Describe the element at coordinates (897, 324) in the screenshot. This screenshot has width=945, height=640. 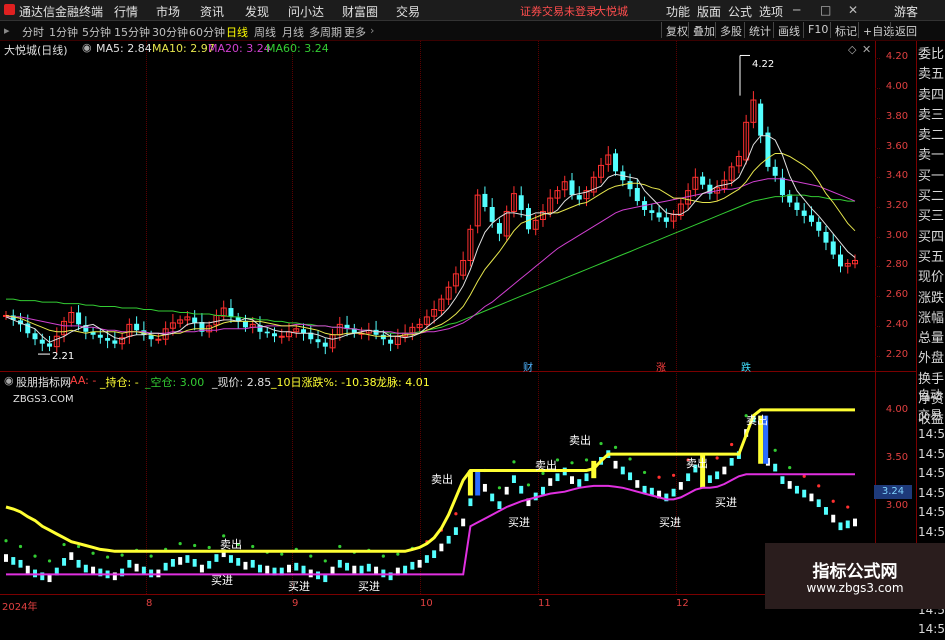
I see `price-y-tick: 2.40` at that location.